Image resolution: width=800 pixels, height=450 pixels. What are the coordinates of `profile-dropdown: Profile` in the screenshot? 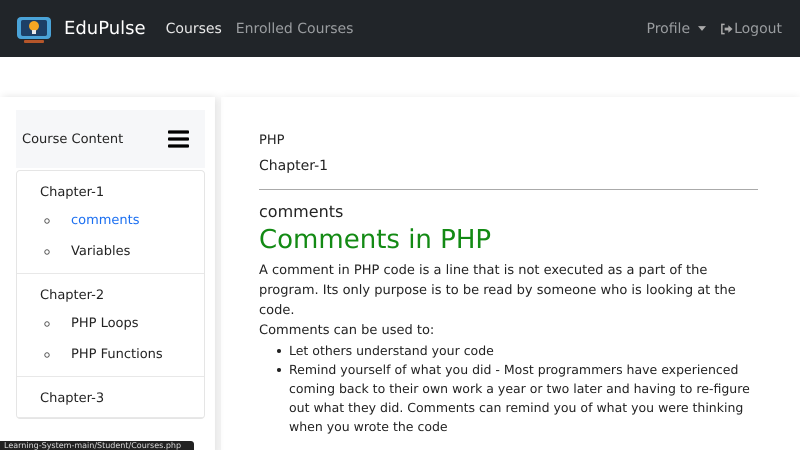 It's located at (676, 28).